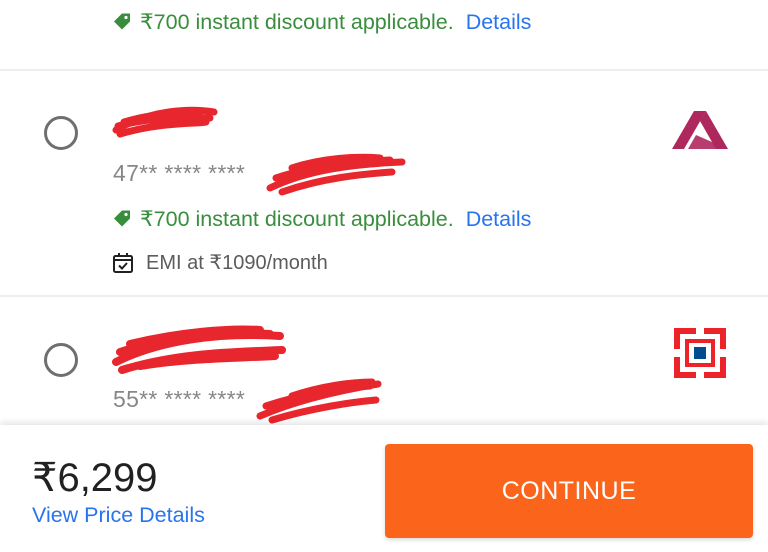 This screenshot has width=768, height=552. Describe the element at coordinates (95, 478) in the screenshot. I see `total-price: ₹6,299` at that location.